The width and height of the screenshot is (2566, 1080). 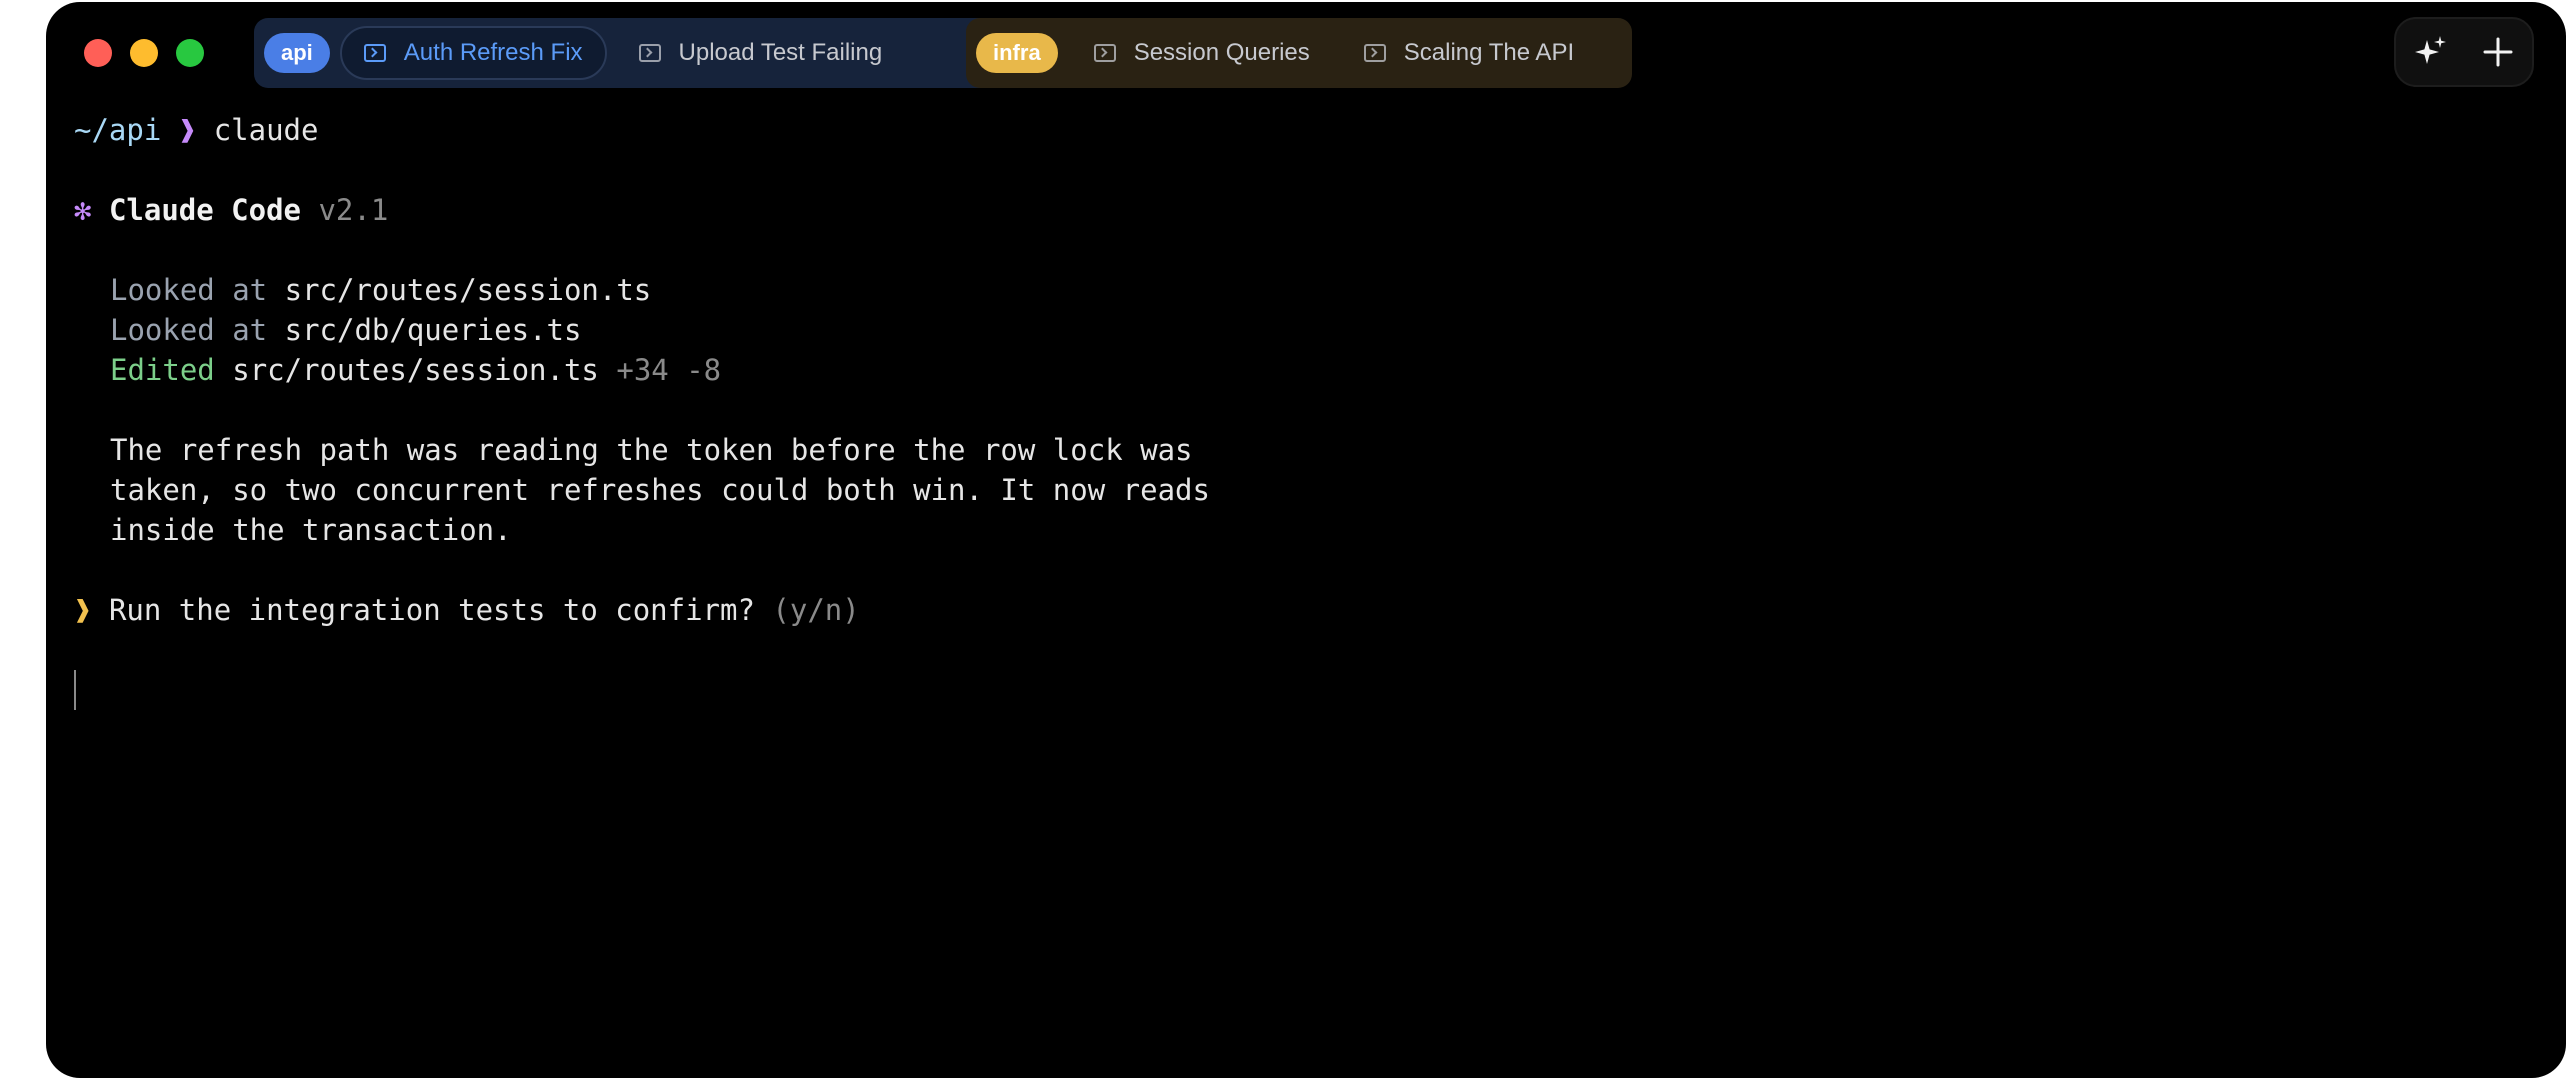 What do you see at coordinates (1306, 210) in the screenshot?
I see `app-header-line: ✻ Claude Code v2.1` at bounding box center [1306, 210].